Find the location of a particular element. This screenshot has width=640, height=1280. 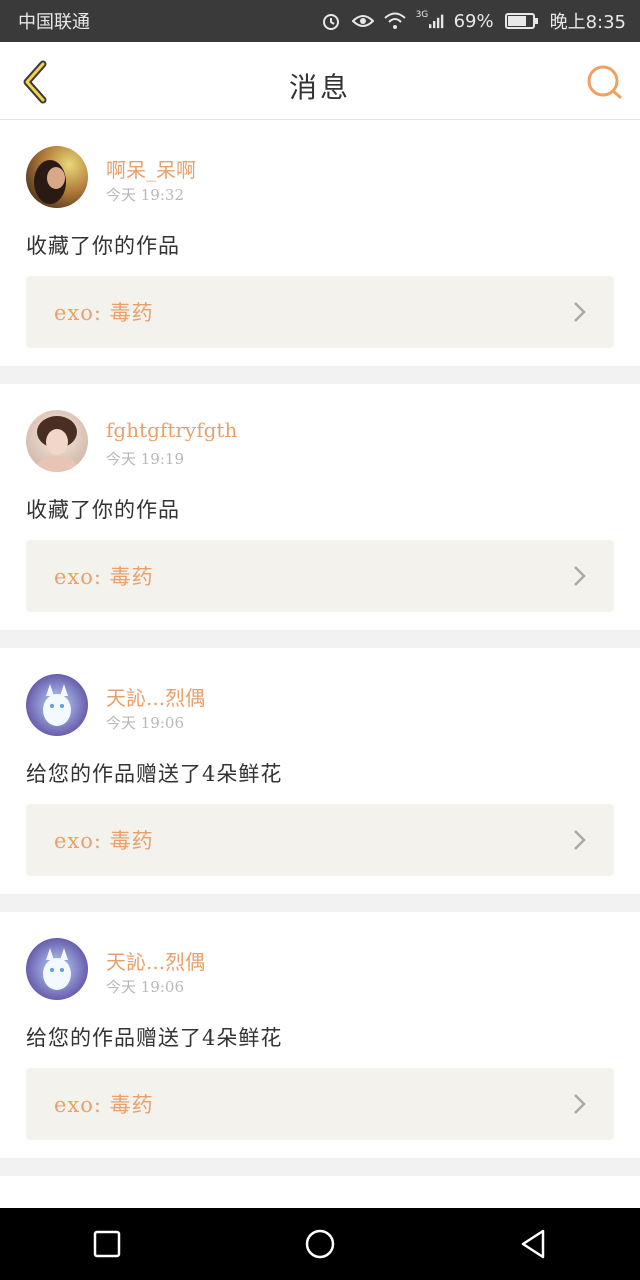

home-icon is located at coordinates (320, 1244).